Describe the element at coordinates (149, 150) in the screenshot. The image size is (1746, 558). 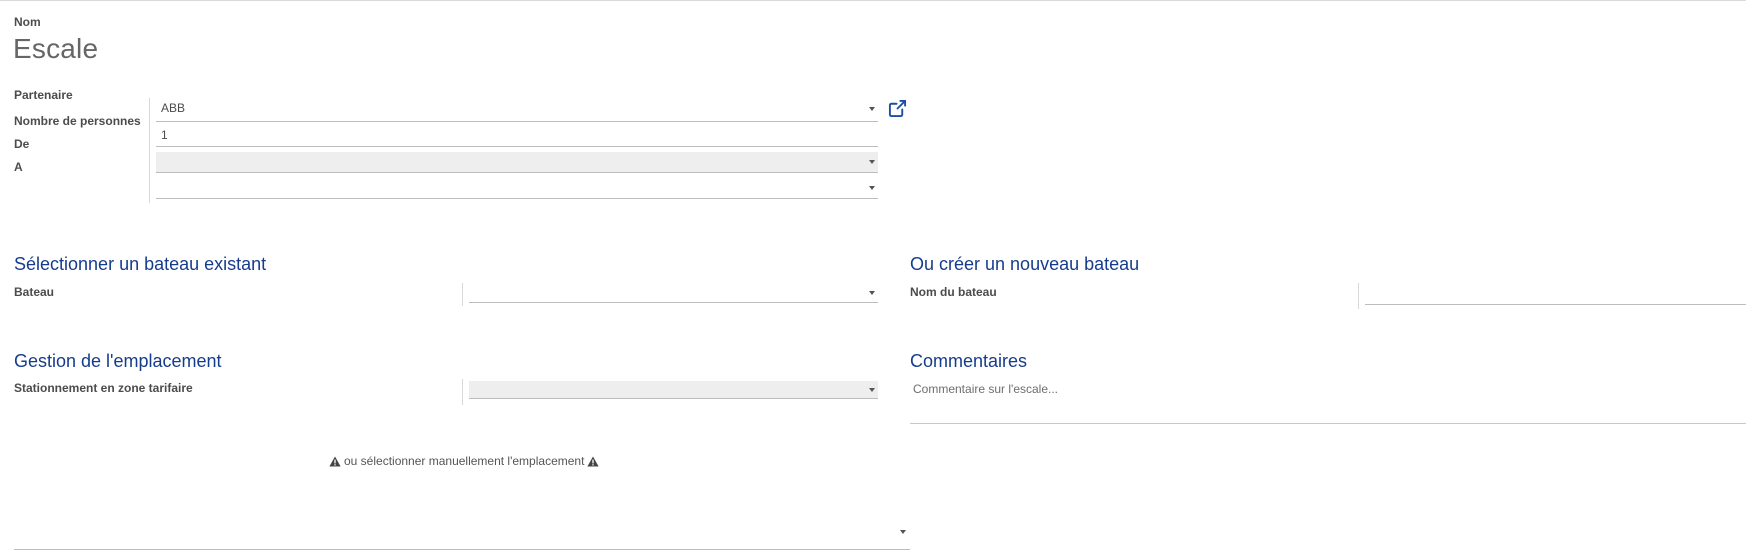
I see `group-divider` at that location.